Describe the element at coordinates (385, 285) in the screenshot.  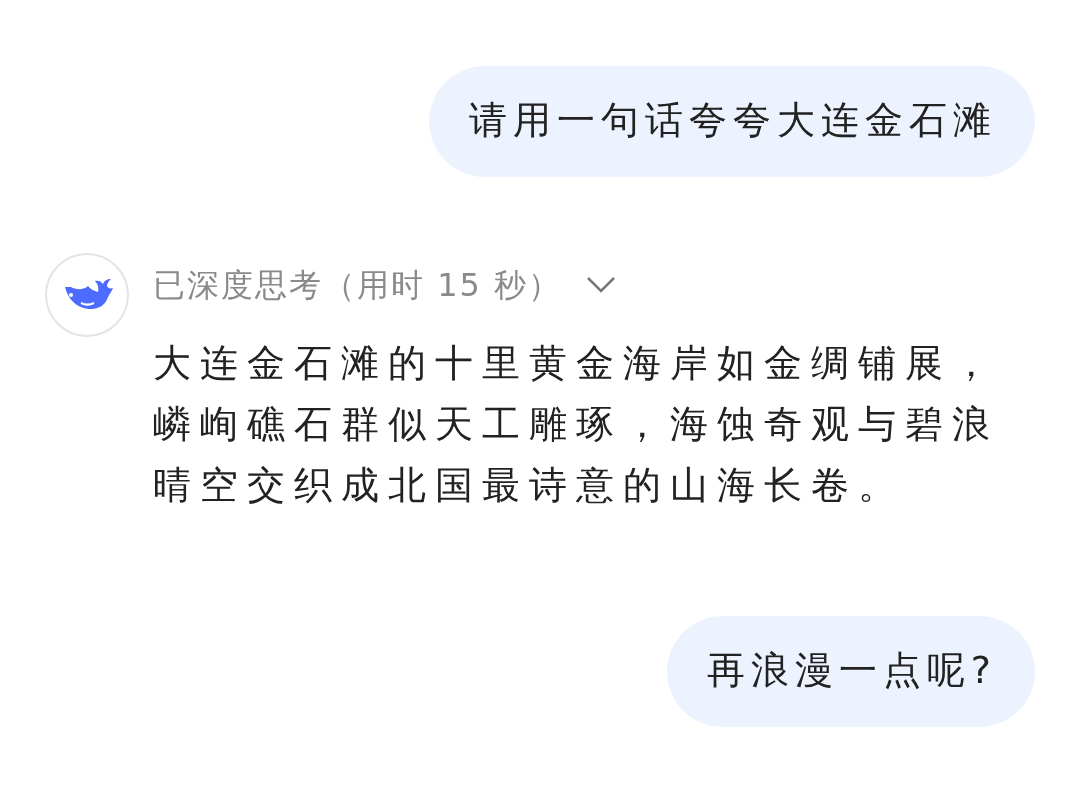
I see `thinking-toggle: 已深度思考（用时 15 秒）` at that location.